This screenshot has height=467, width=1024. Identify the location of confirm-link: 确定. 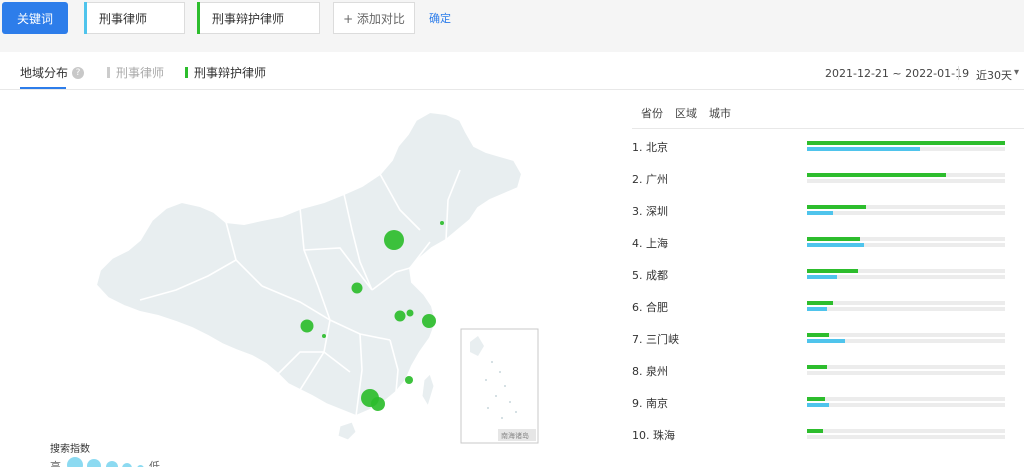
(440, 18).